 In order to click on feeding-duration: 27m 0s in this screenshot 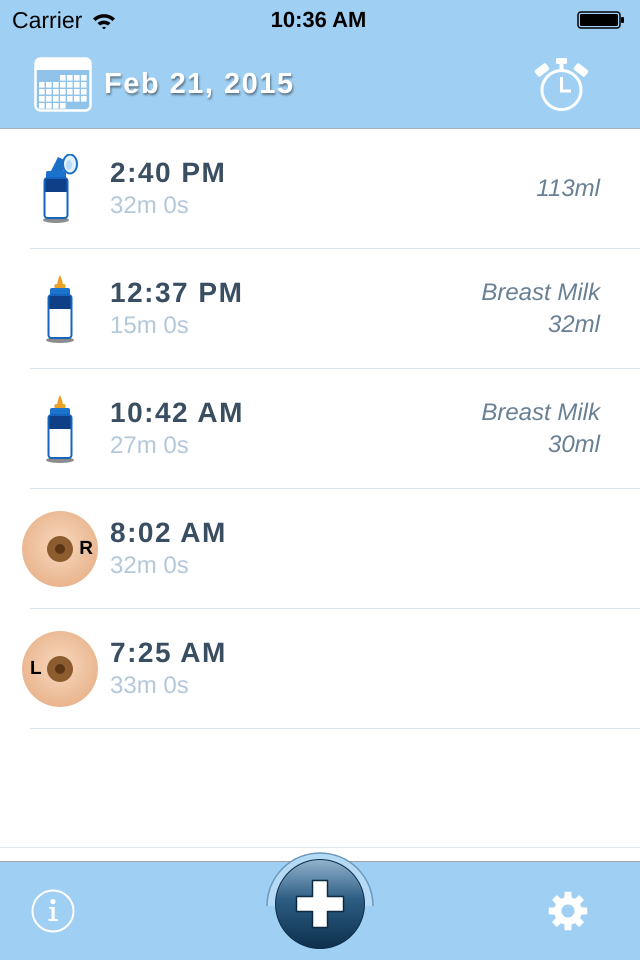, I will do `click(149, 445)`.